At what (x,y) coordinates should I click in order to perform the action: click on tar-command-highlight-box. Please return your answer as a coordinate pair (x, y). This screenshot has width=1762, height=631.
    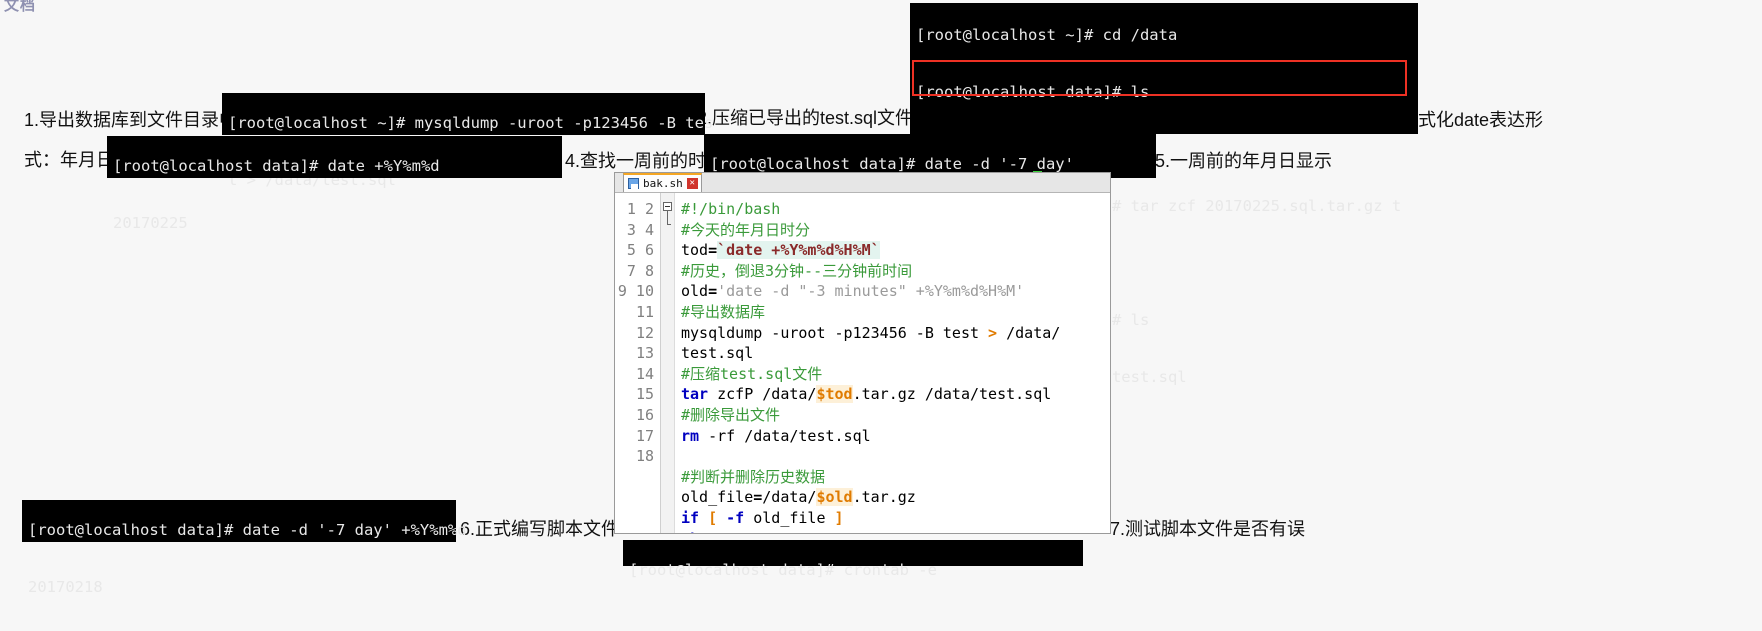
    Looking at the image, I should click on (1159, 78).